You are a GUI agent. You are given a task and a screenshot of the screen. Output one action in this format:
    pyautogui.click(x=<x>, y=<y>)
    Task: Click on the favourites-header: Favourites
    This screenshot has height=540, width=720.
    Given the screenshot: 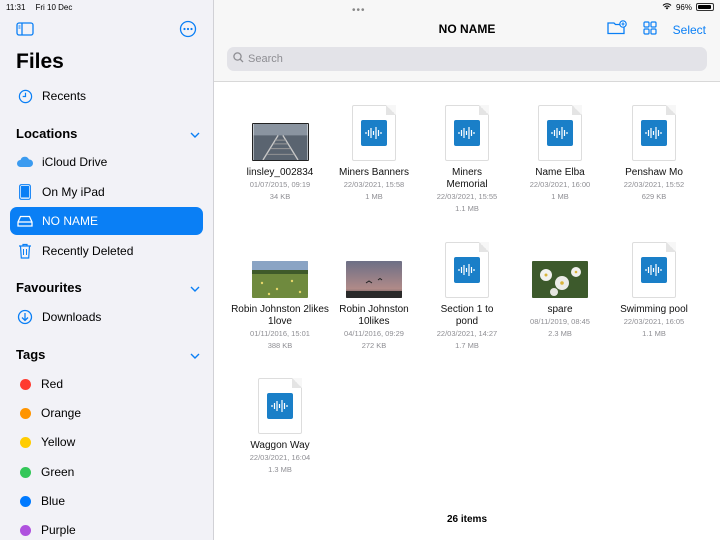 What is the action you would take?
    pyautogui.click(x=108, y=287)
    